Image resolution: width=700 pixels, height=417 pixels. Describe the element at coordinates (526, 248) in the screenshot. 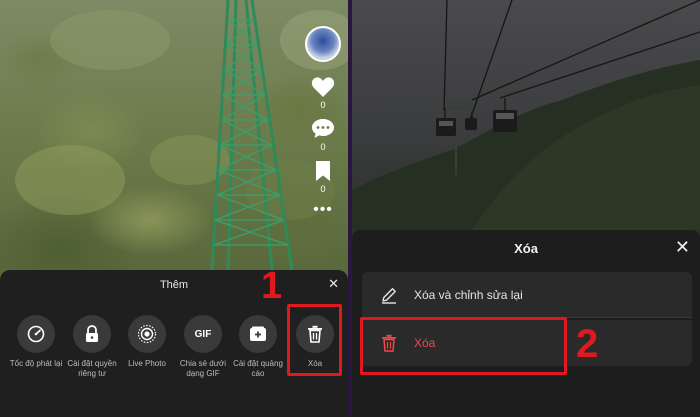

I see `sheet-title: Xóa` at that location.